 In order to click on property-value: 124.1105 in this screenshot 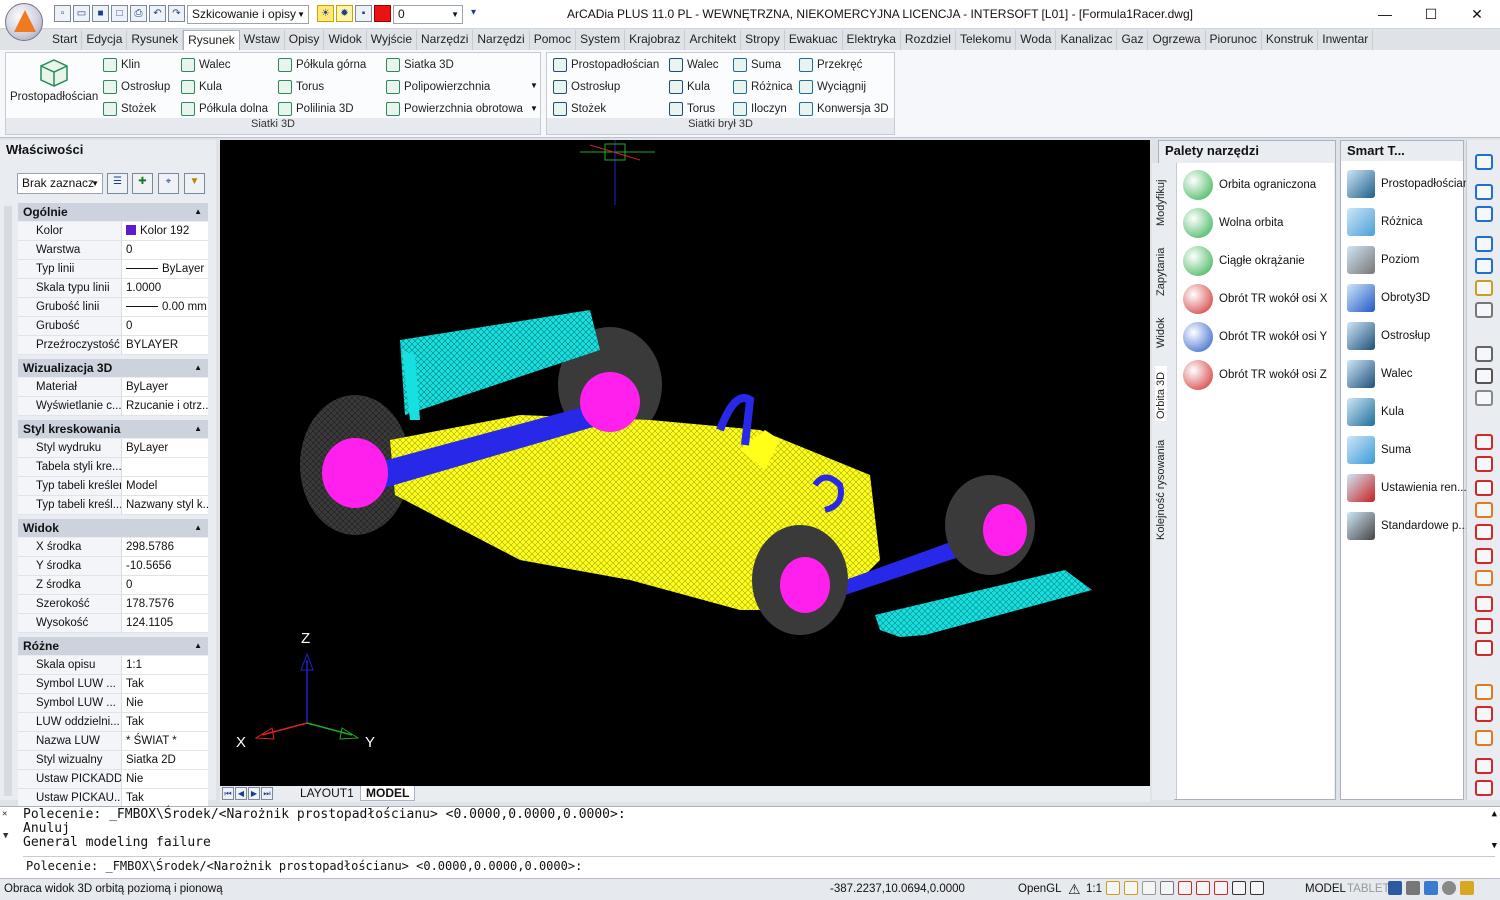, I will do `click(164, 623)`.